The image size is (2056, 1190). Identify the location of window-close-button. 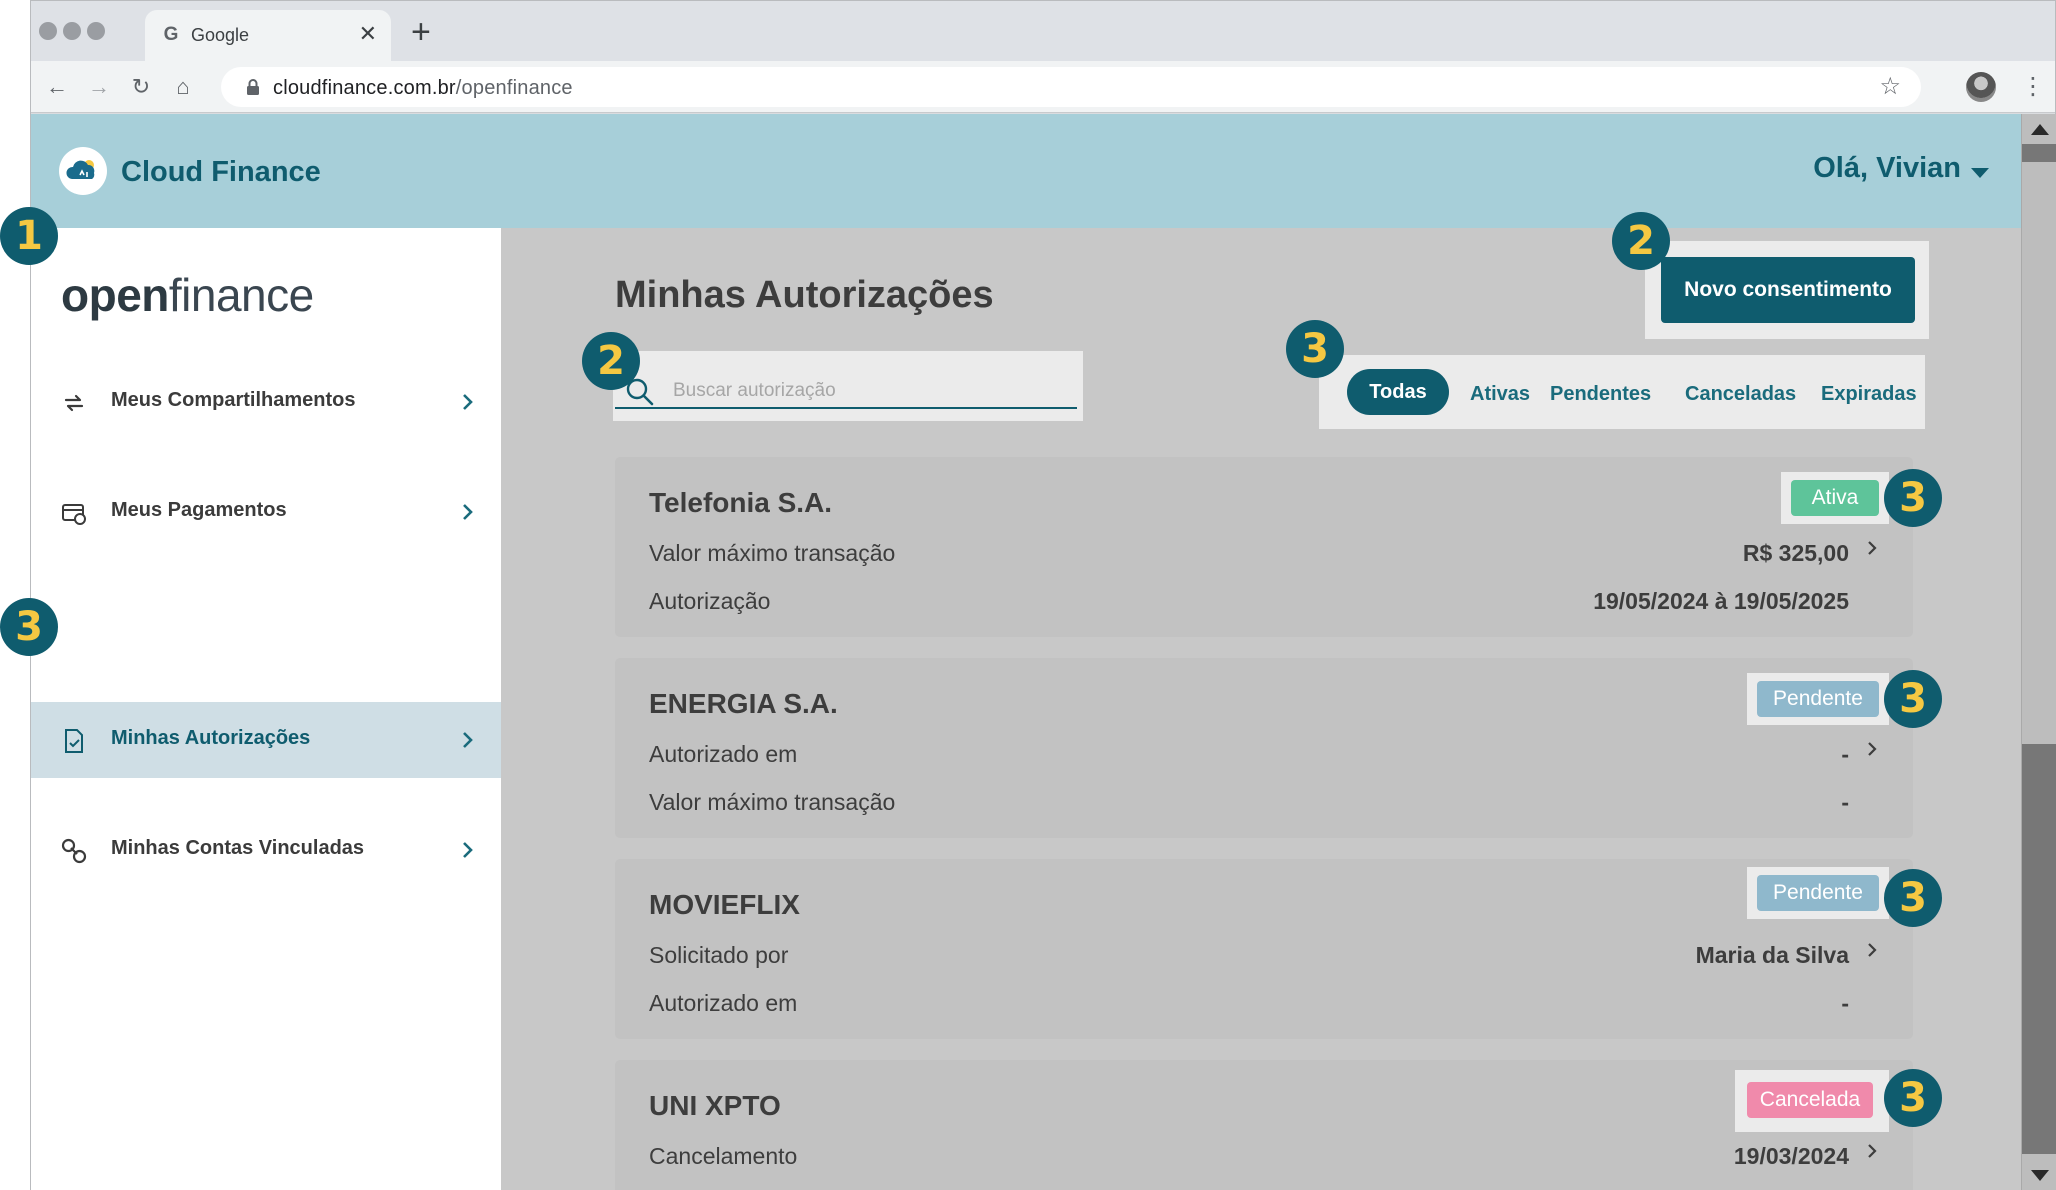
(48, 31).